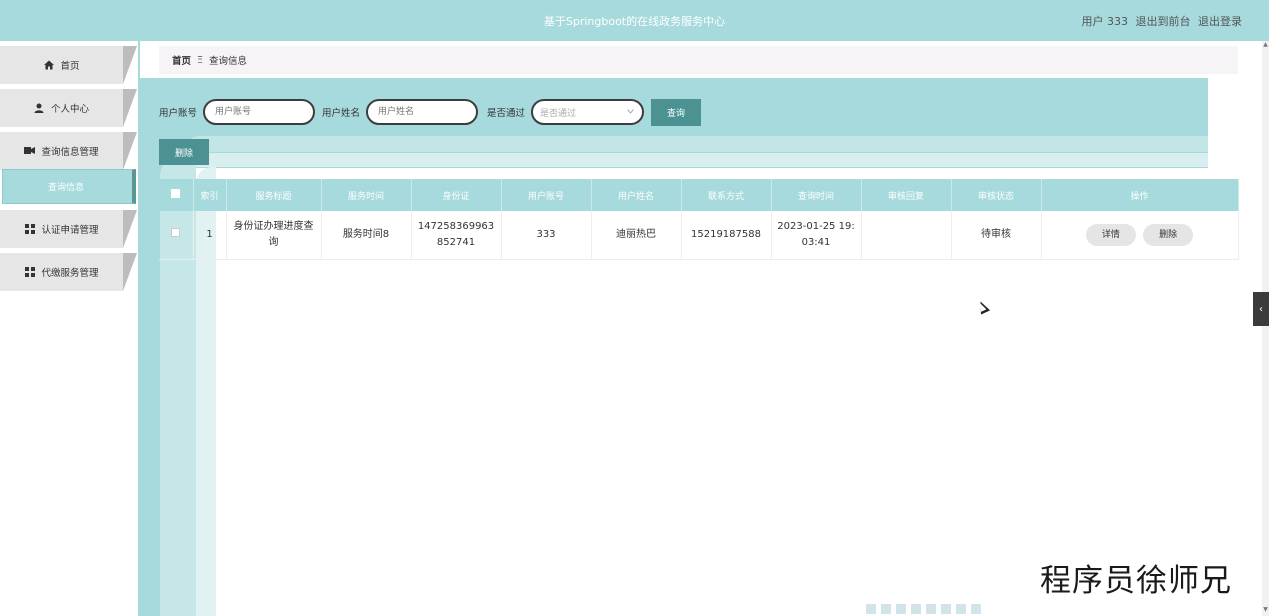 This screenshot has width=1269, height=616. What do you see at coordinates (698, 60) in the screenshot?
I see `breadcrumb: 首页 Ξ 查询信息` at bounding box center [698, 60].